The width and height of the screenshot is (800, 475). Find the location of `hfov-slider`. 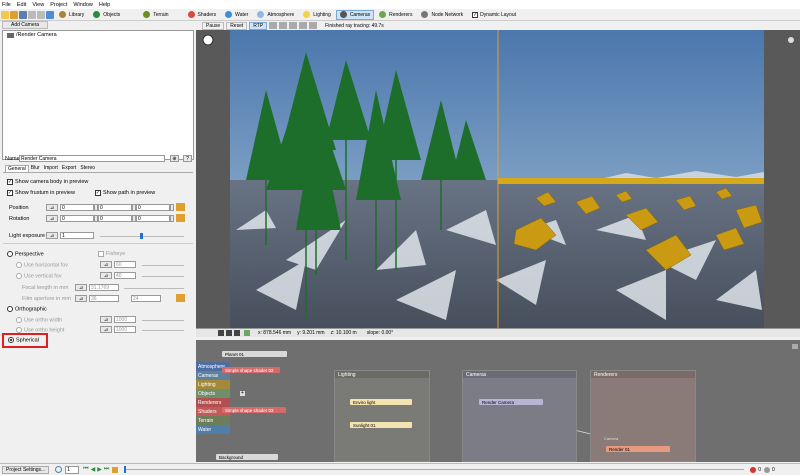

hfov-slider is located at coordinates (163, 265).